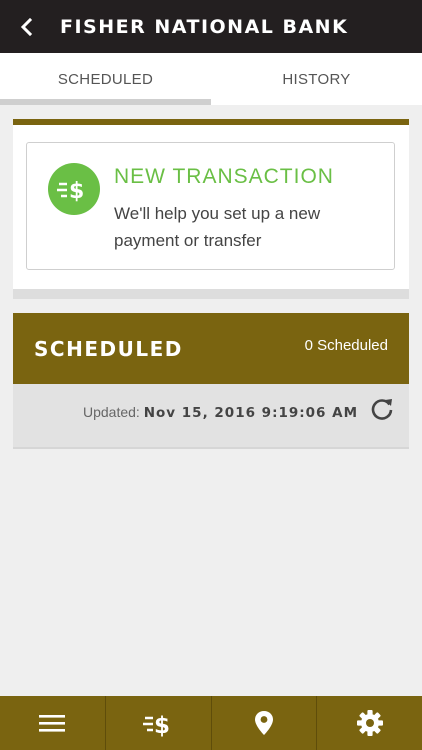 The height and width of the screenshot is (750, 422). I want to click on bottom-nav: $, so click(211, 723).